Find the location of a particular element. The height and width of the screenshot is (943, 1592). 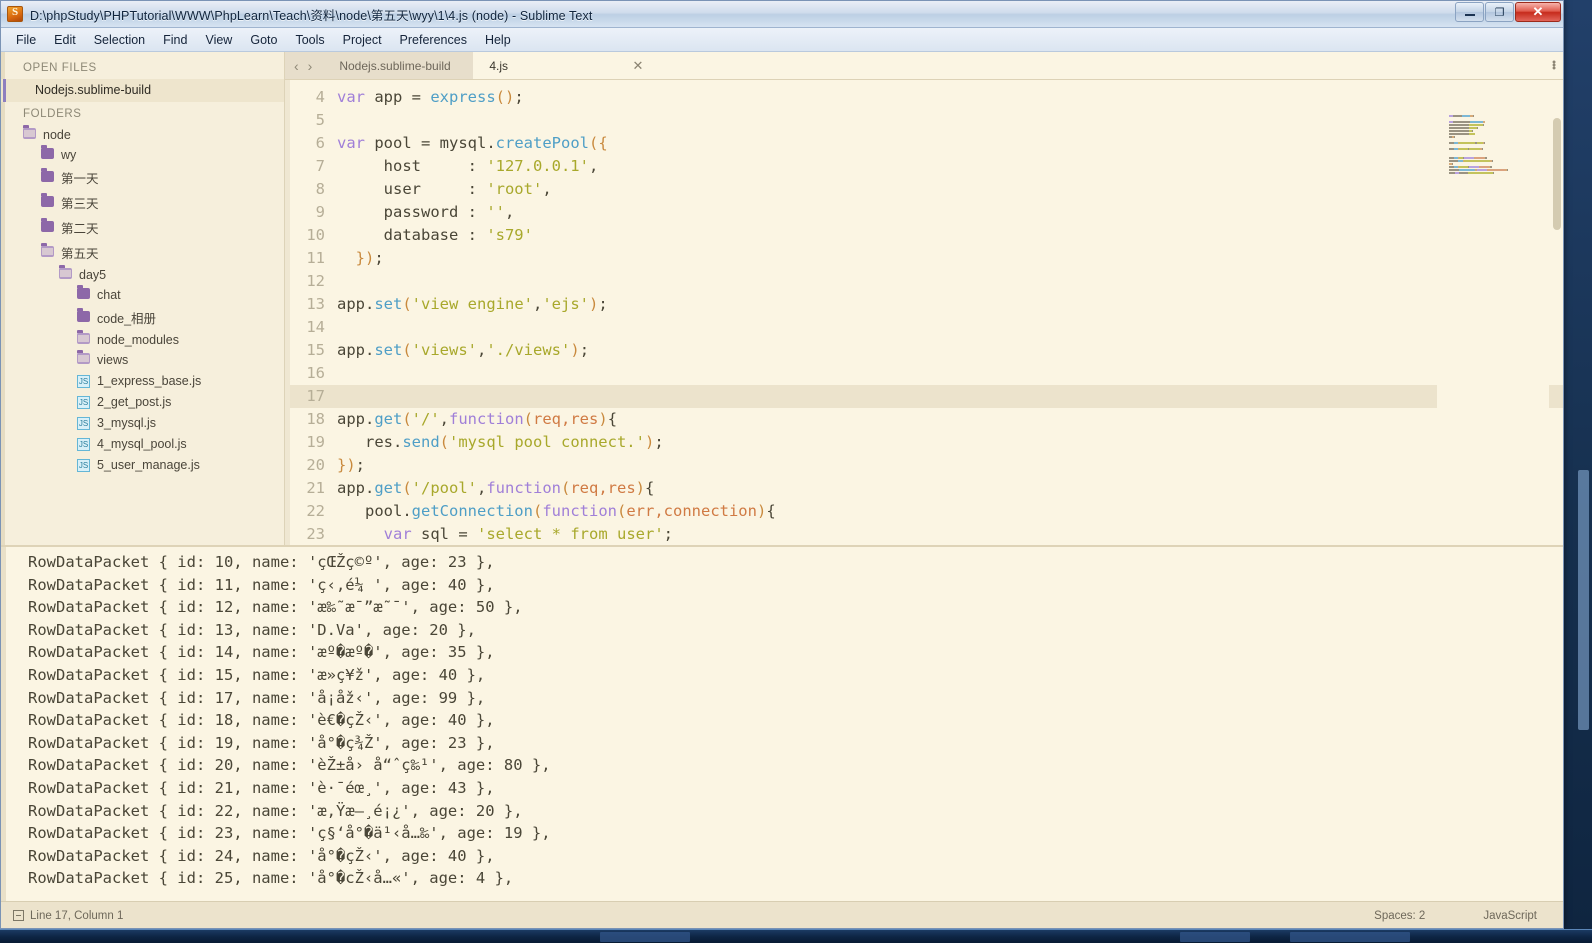

code-token: host : is located at coordinates (412, 166).